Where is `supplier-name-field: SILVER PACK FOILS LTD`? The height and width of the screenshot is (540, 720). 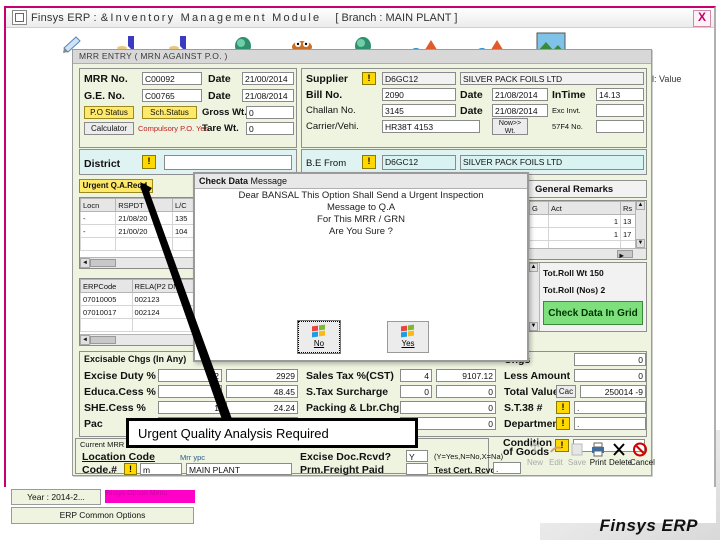
supplier-name-field: SILVER PACK FOILS LTD is located at coordinates (552, 78).